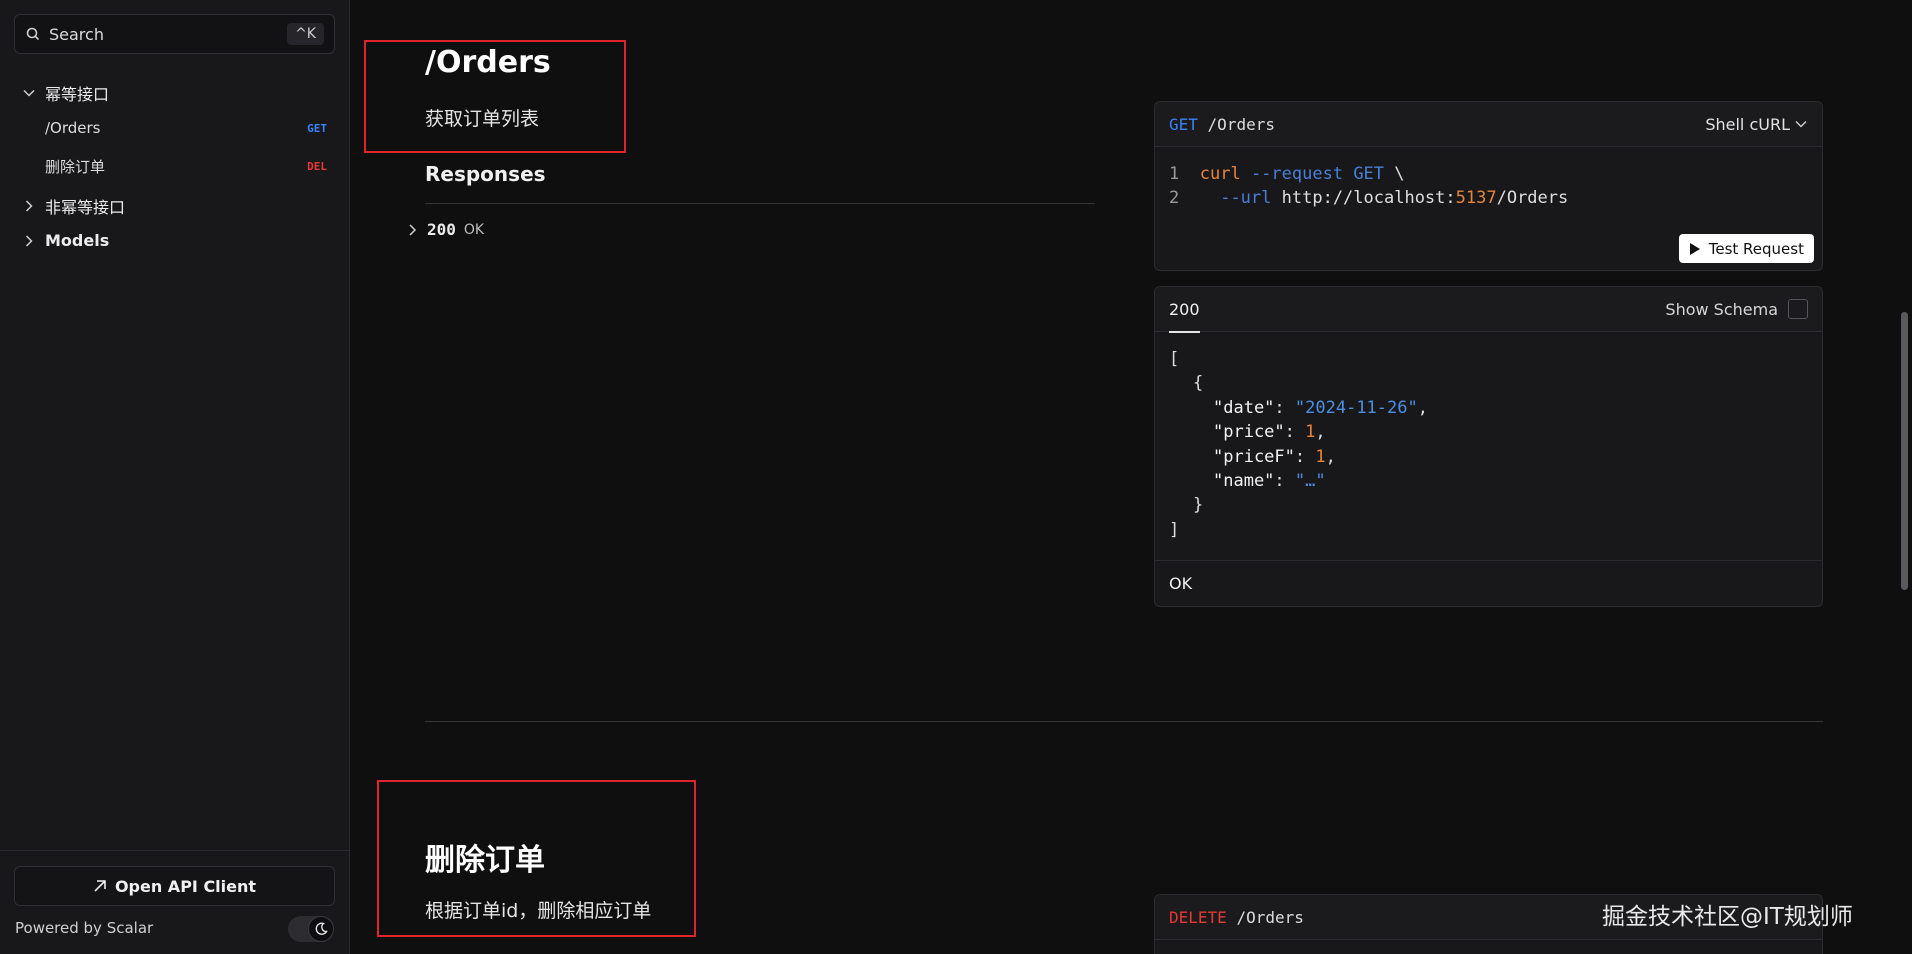 The image size is (1912, 954). Describe the element at coordinates (1198, 383) in the screenshot. I see `json-line: {` at that location.